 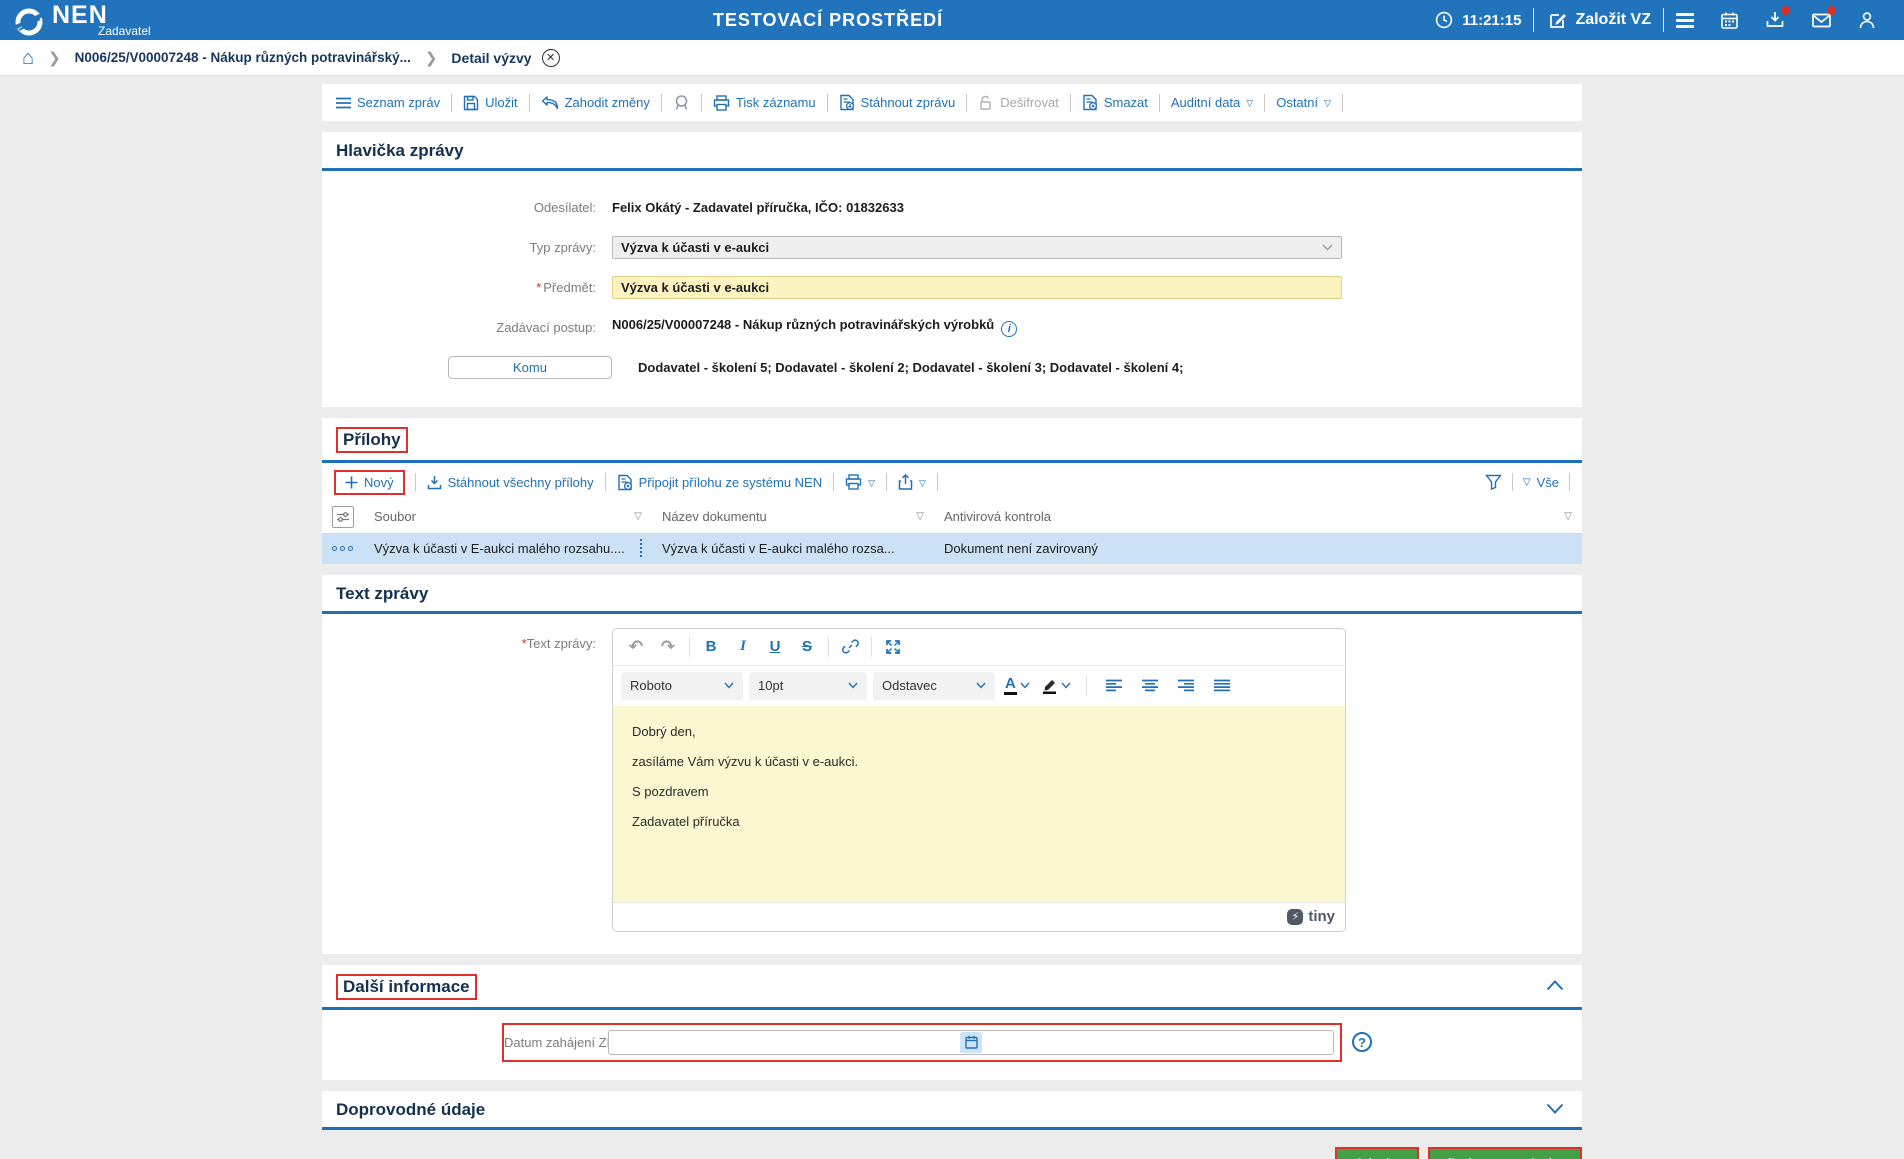 I want to click on attachment-antivirus-cell: Dokument není zavirovaný, so click(x=1258, y=548).